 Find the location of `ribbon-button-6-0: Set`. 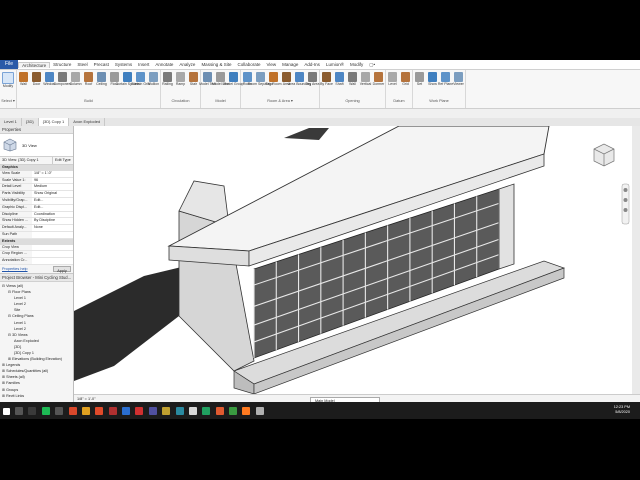

ribbon-button-6-0: Set is located at coordinates (419, 83).